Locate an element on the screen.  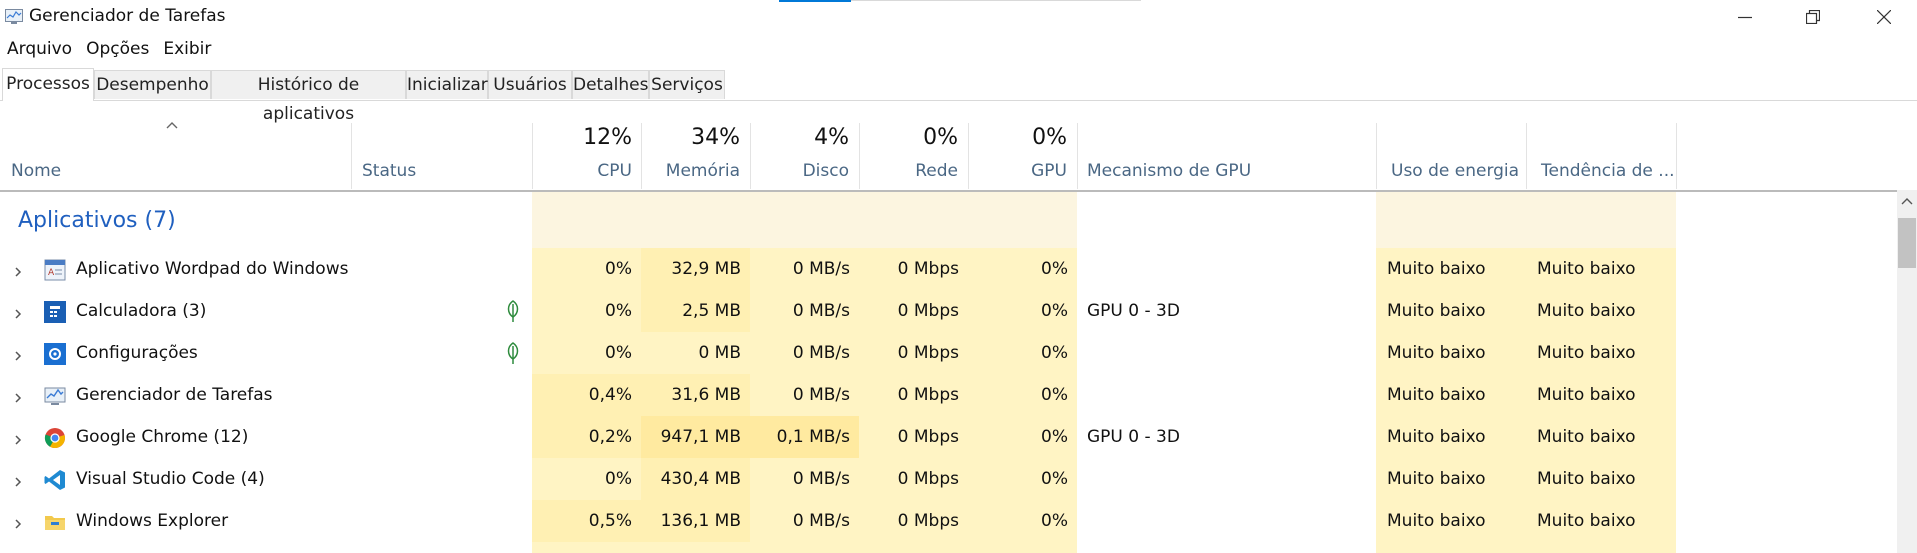
tab-processos: Processos is located at coordinates (48, 84).